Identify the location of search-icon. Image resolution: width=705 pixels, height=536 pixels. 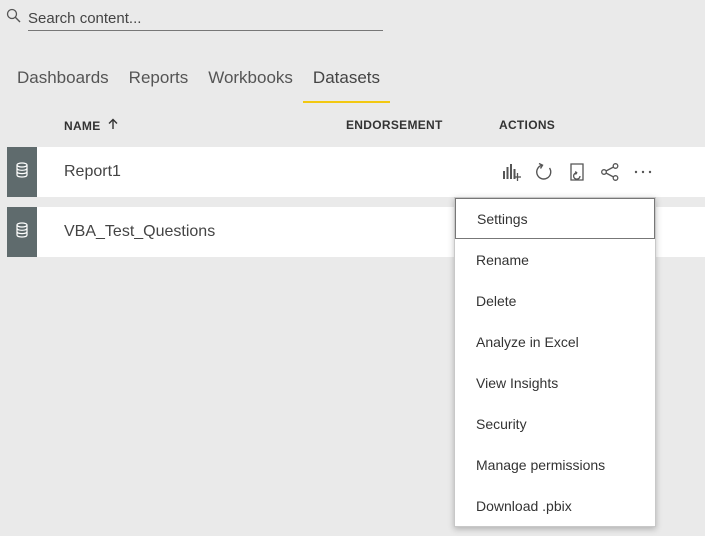
(14, 16).